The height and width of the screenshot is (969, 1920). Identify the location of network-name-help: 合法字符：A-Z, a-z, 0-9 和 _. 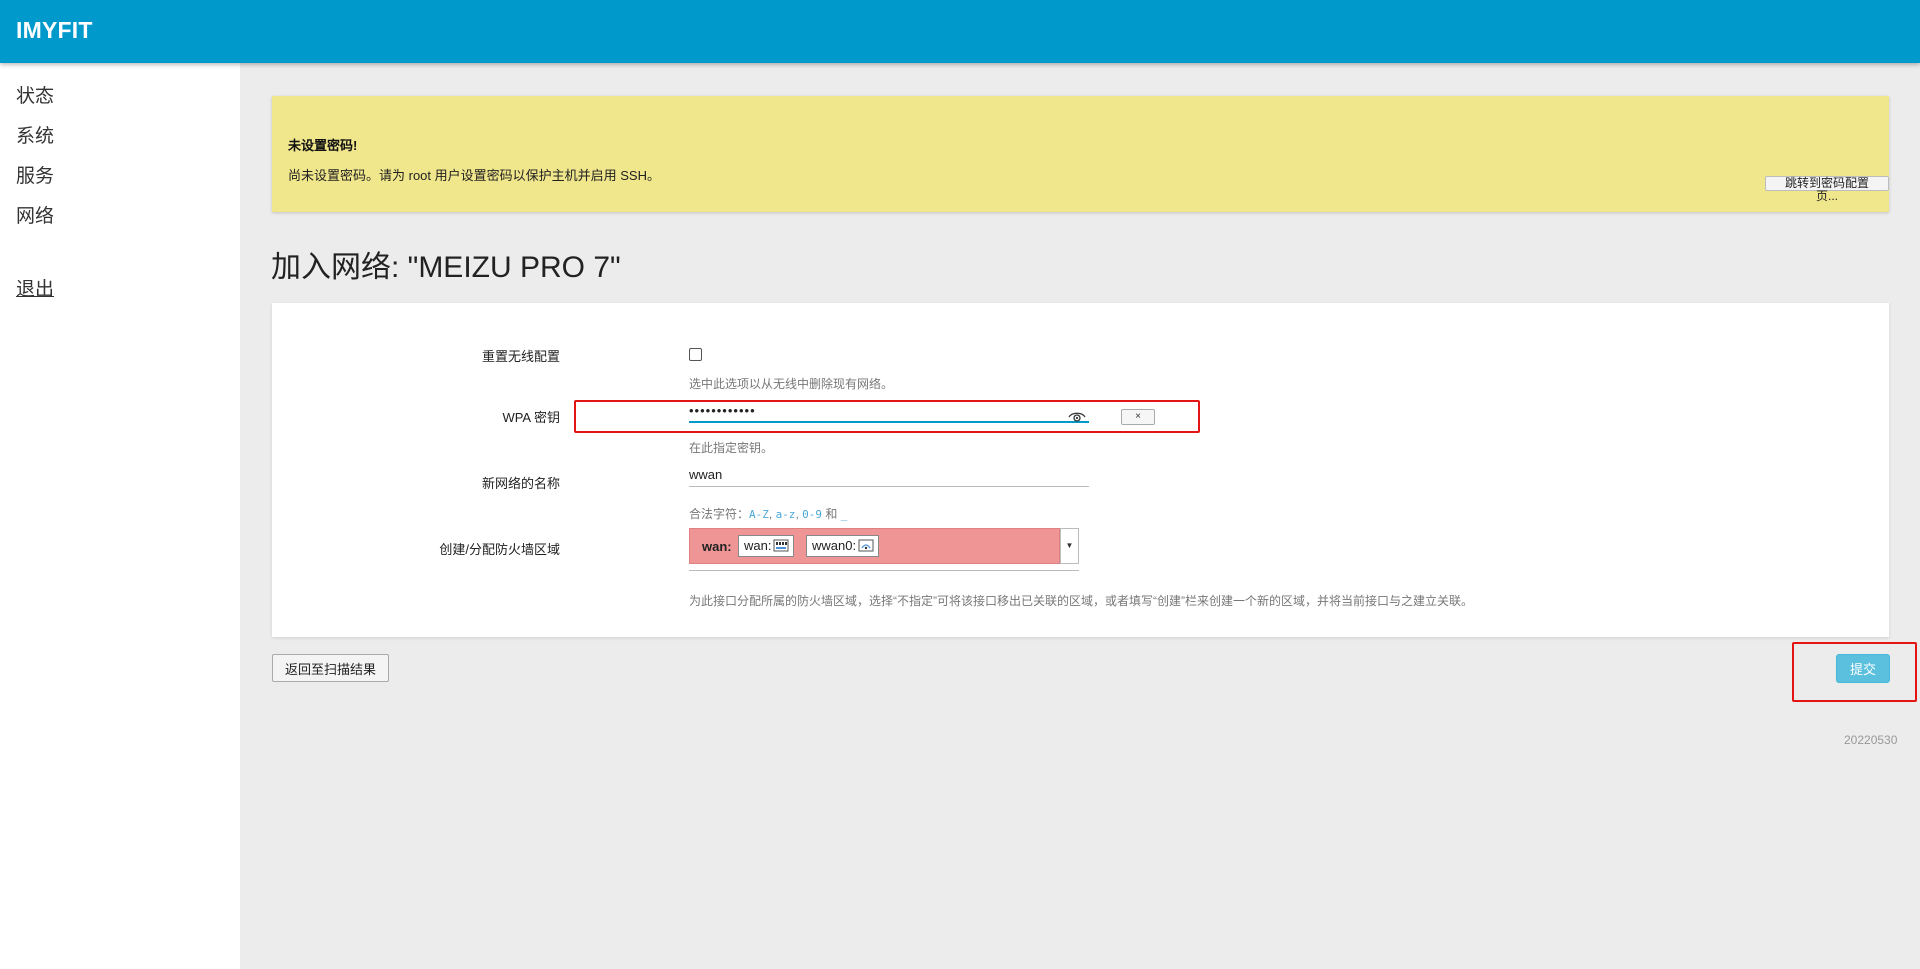
(768, 513).